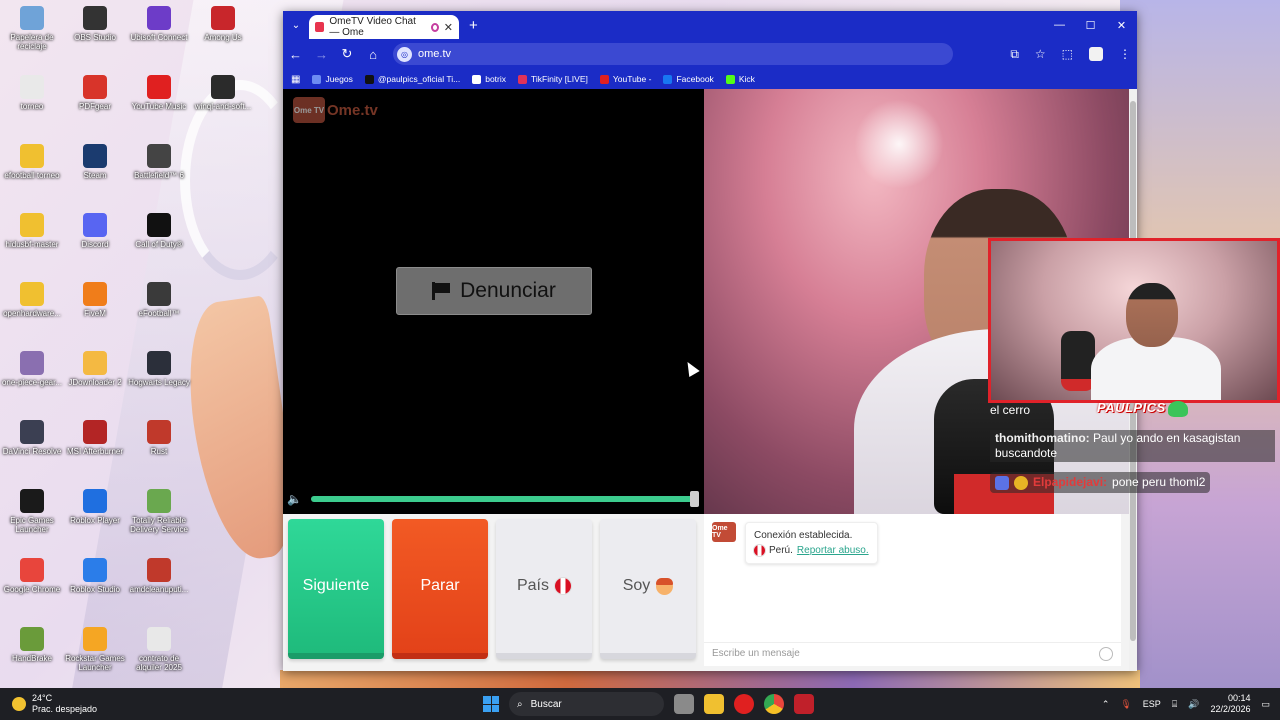 The height and width of the screenshot is (720, 1280). I want to click on desktop-icon: JDownloader 2, so click(95, 369).